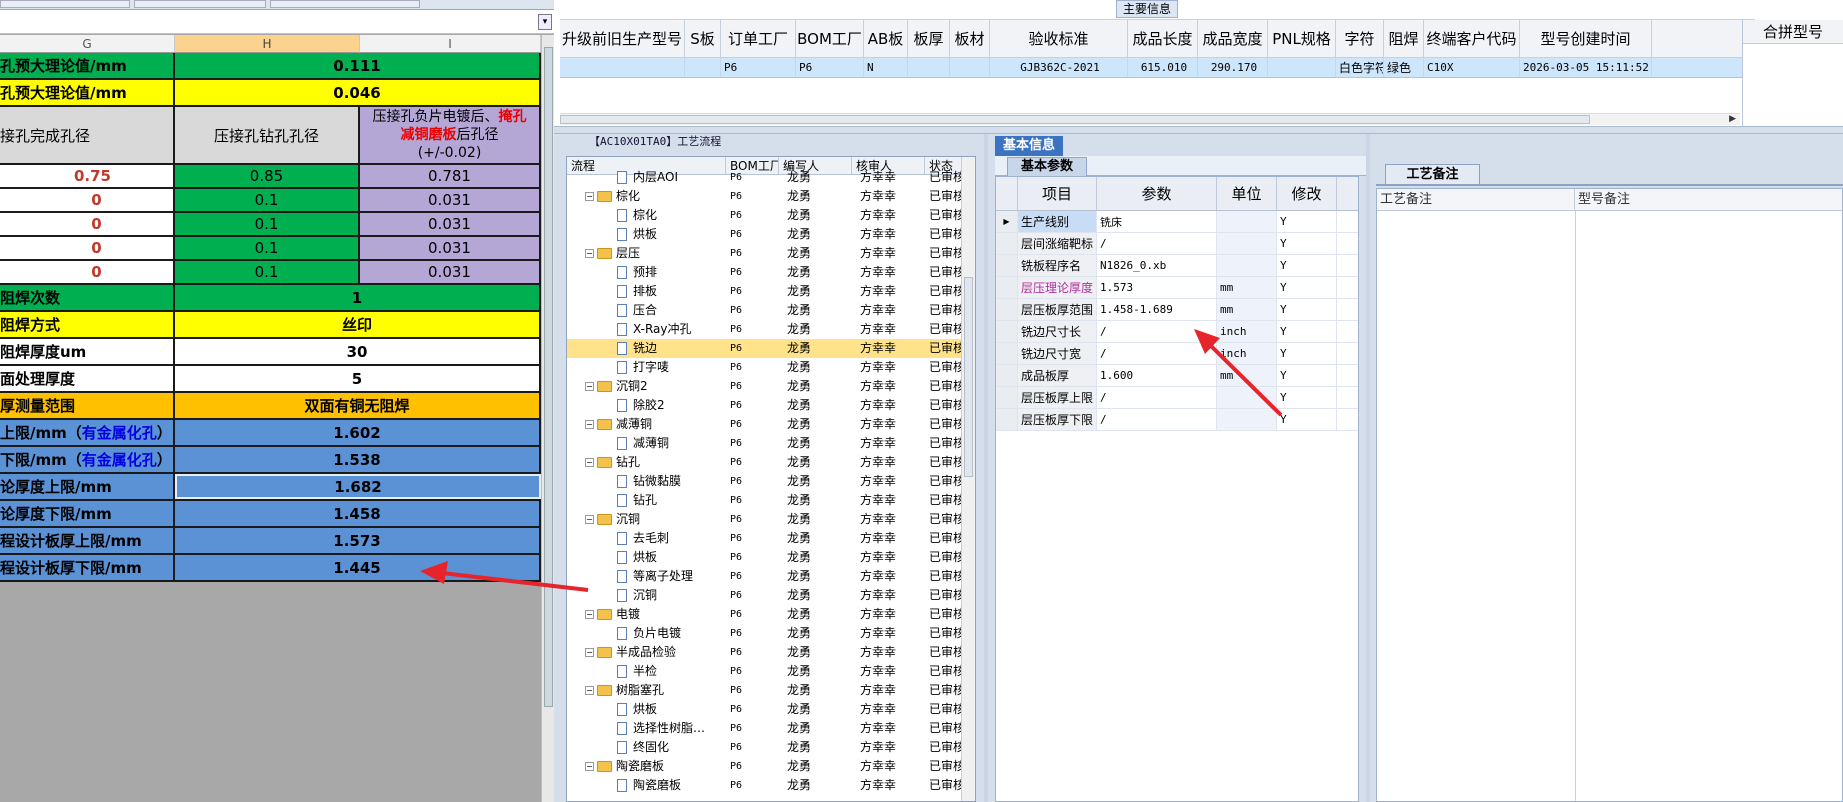  Describe the element at coordinates (358, 432) in the screenshot. I see `cell-value: 1.602` at that location.